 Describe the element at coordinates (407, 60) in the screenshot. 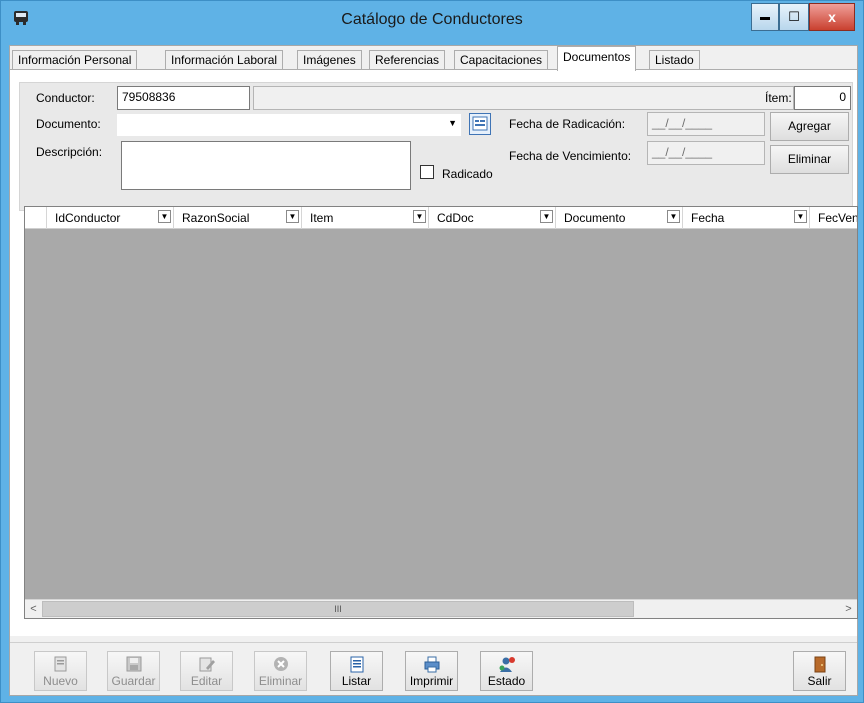

I see `tab-referencias: Referencias` at that location.